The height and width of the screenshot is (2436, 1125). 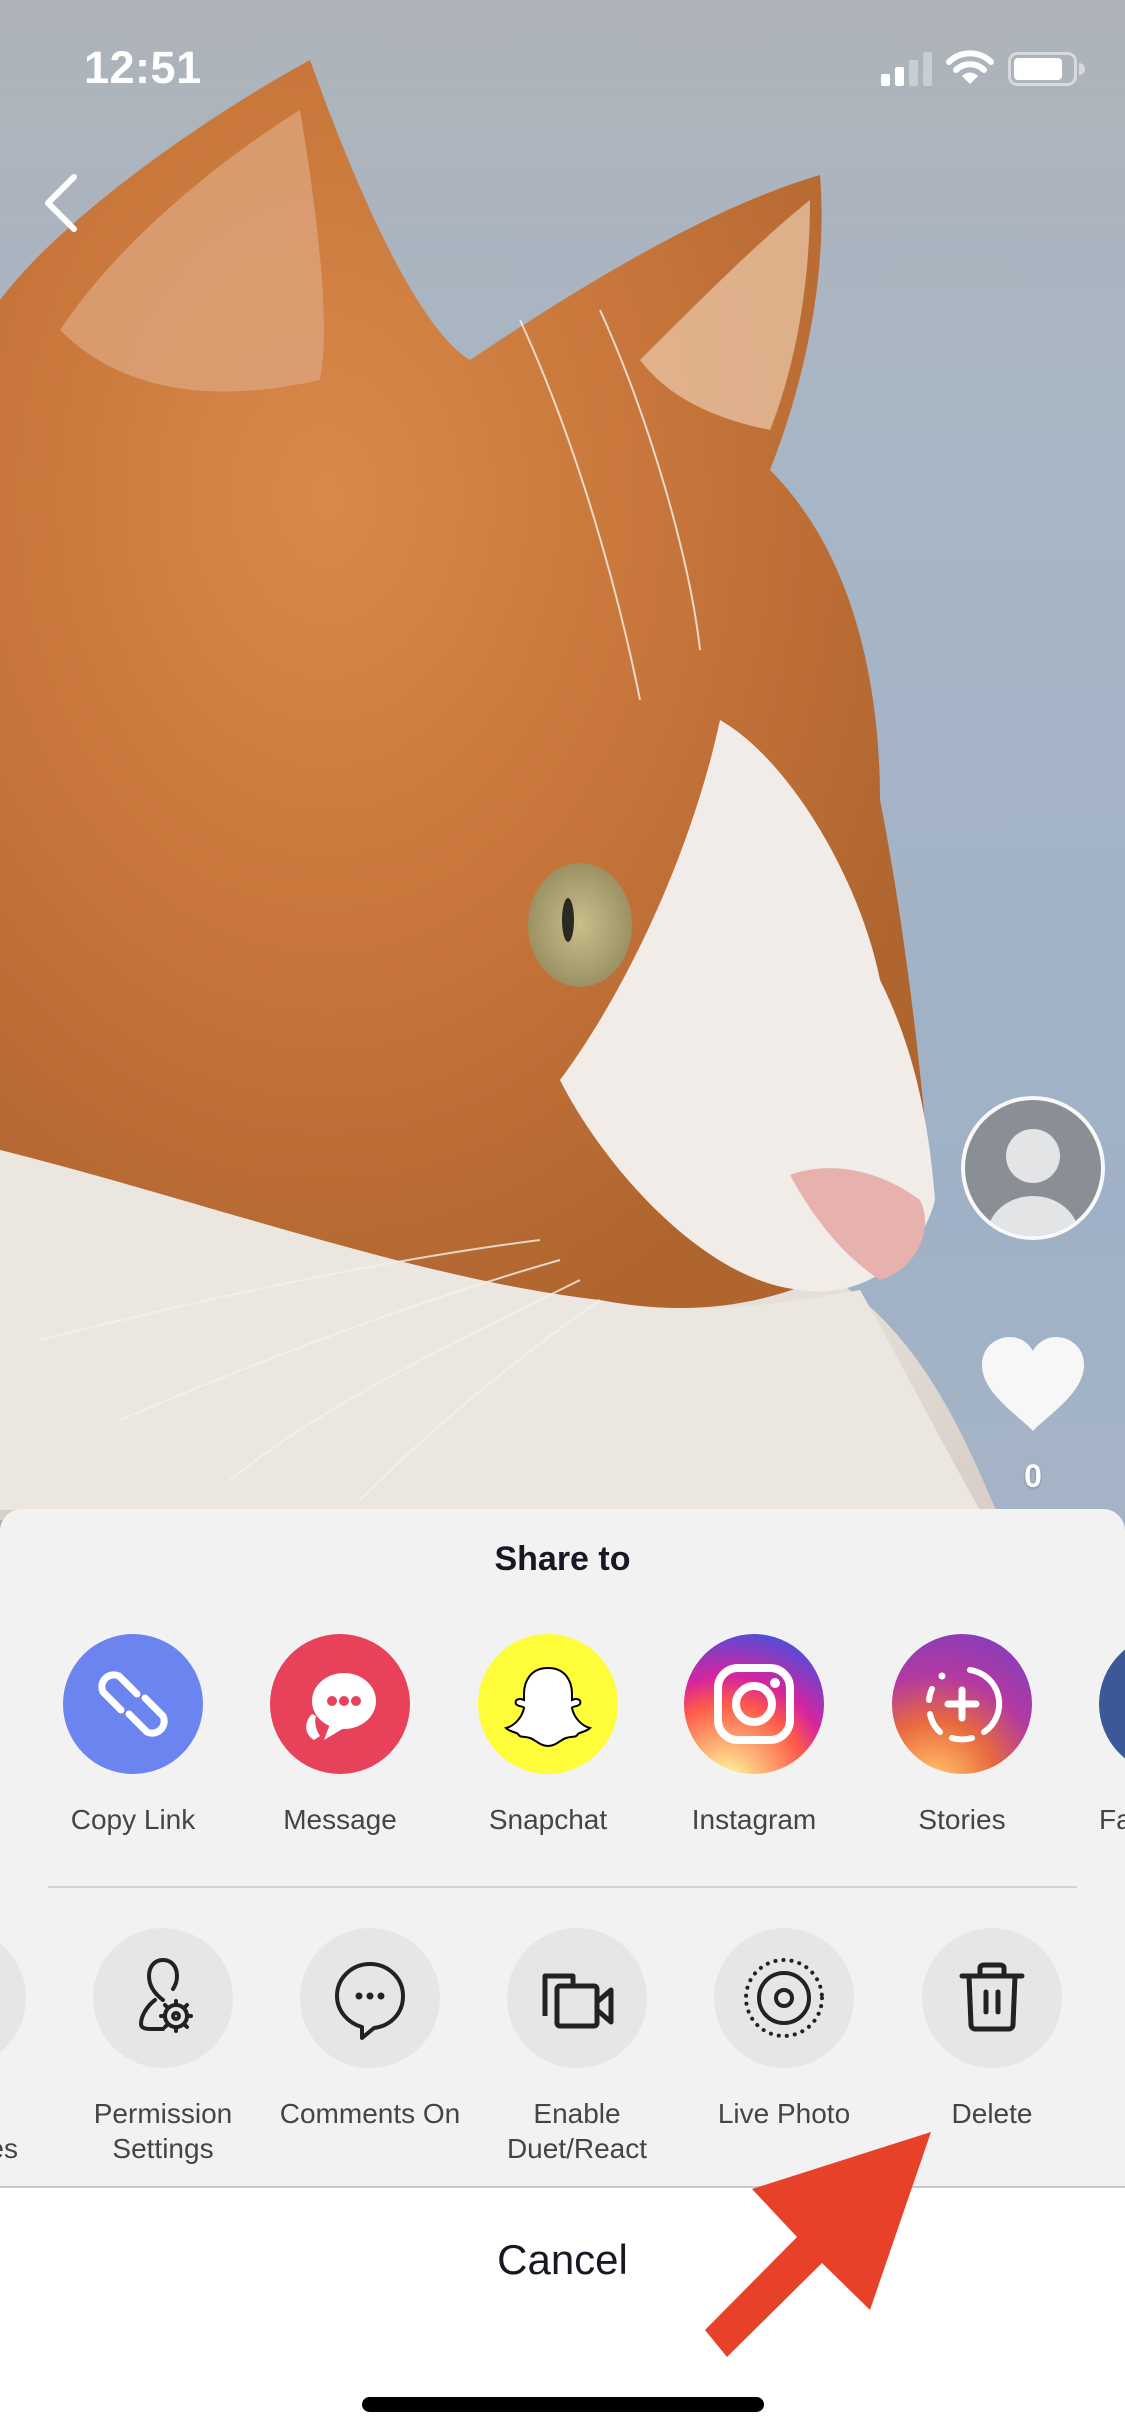 I want to click on share-target-label: Copy Link, so click(x=133, y=1819).